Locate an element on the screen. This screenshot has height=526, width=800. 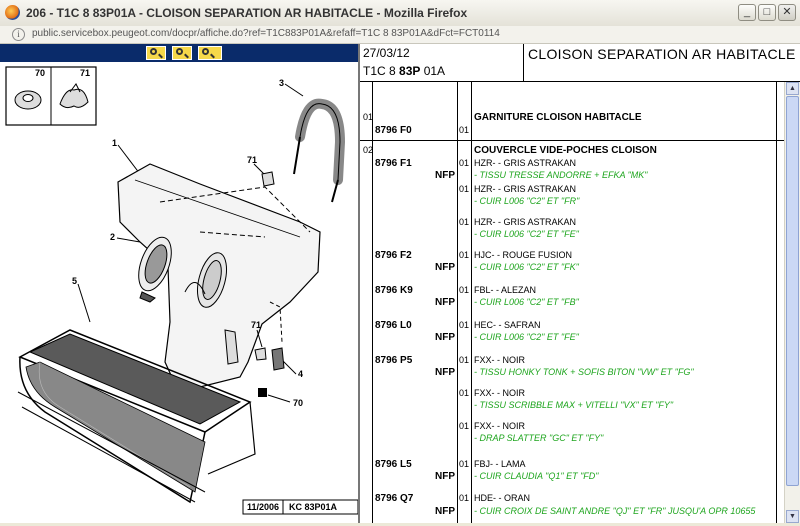
firefox-icon is located at coordinates (12, 12).